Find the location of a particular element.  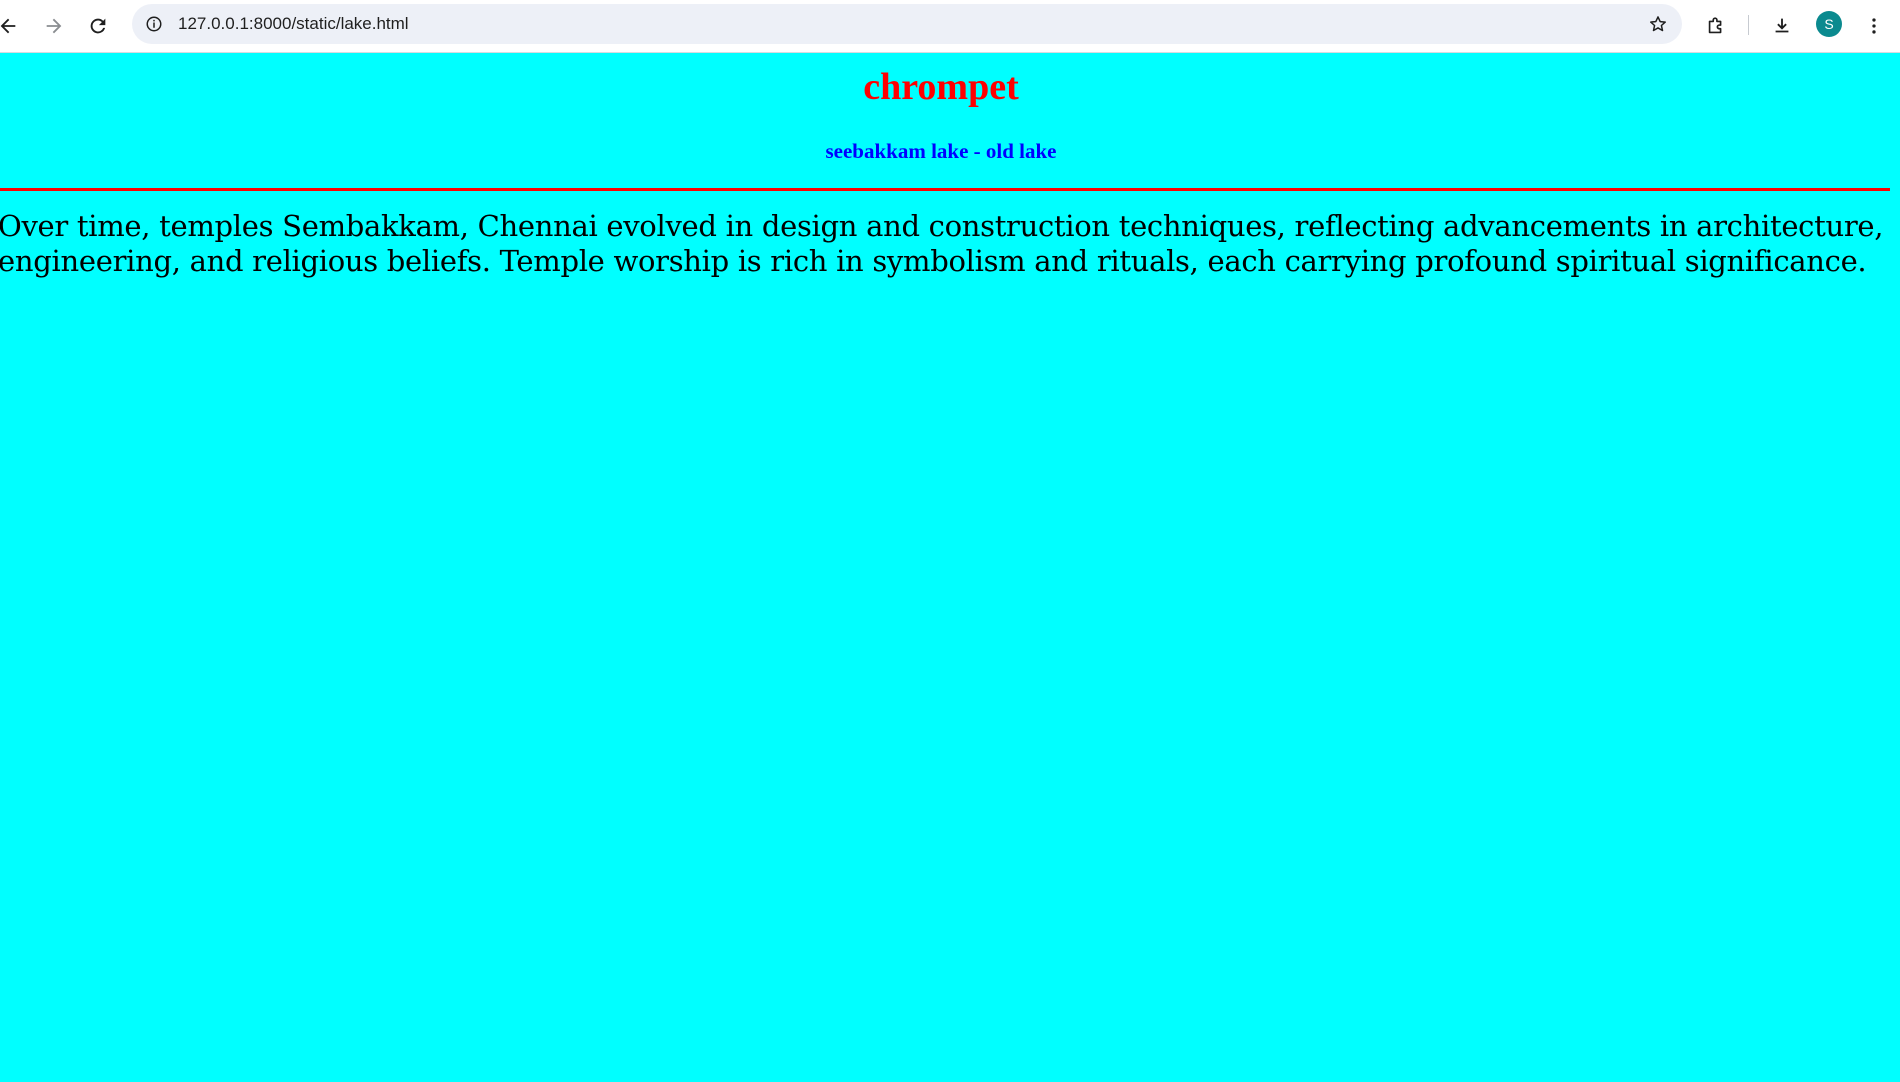

extensions-button is located at coordinates (1716, 26).